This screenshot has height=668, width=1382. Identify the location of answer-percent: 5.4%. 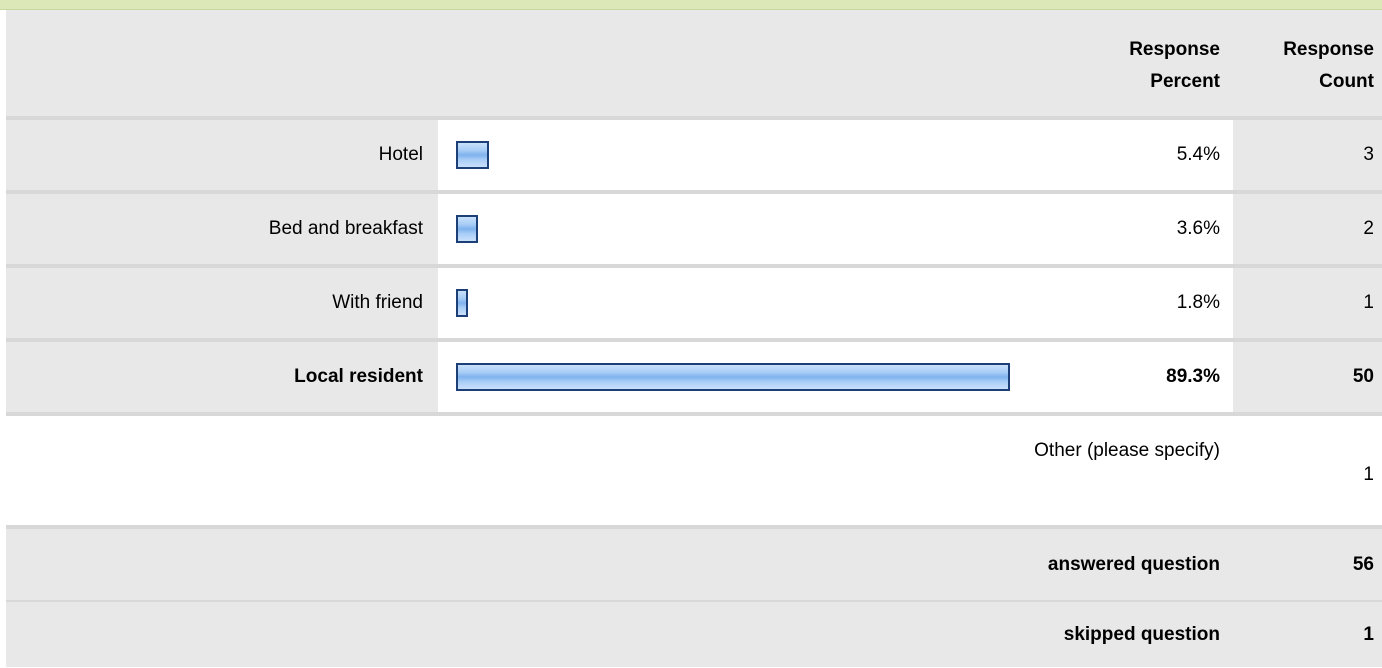
(1198, 154).